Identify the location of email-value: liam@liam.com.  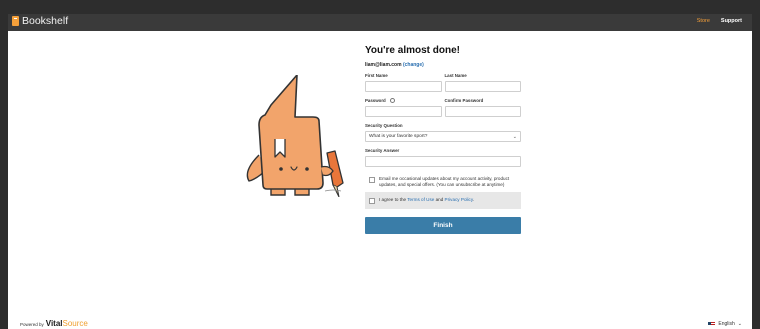
(383, 65).